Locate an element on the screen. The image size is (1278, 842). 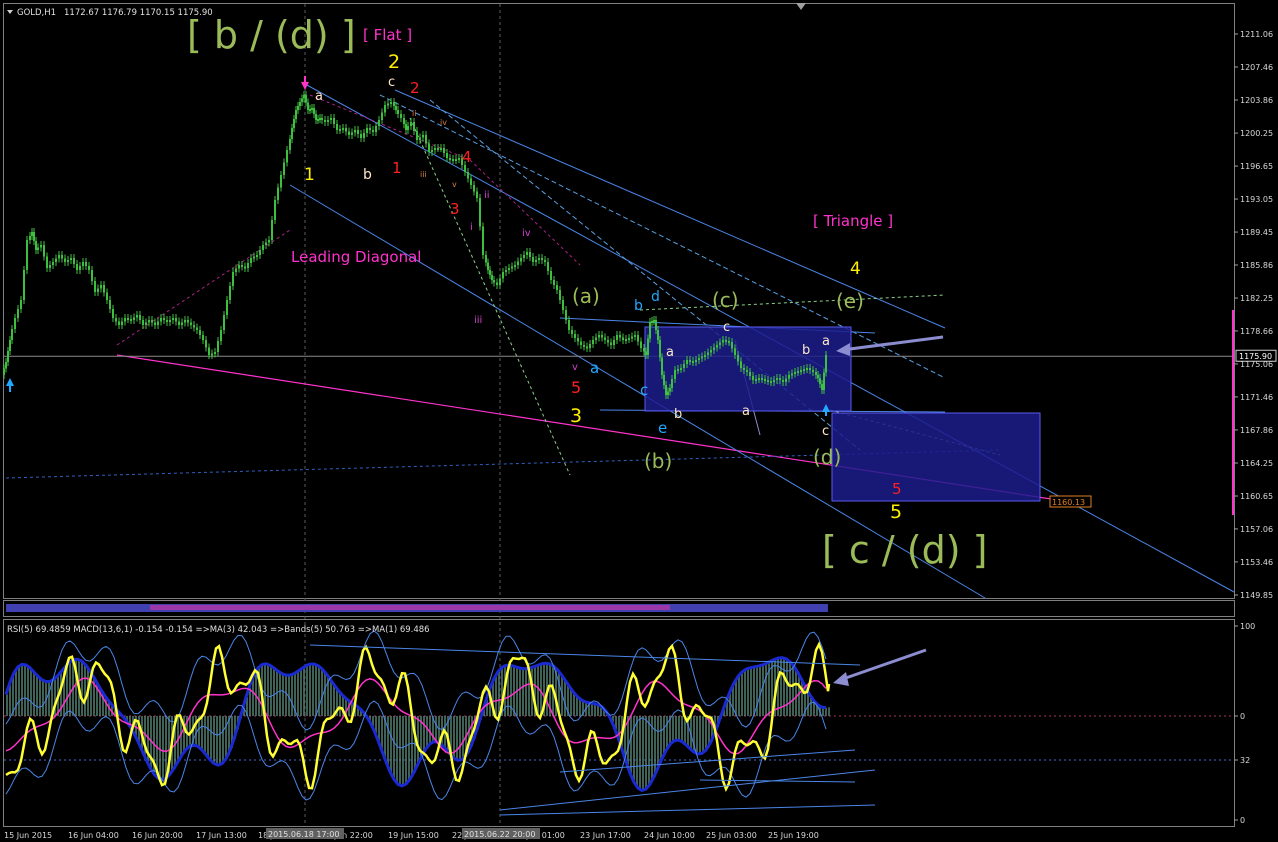
wave-label: 3 is located at coordinates (576, 416).